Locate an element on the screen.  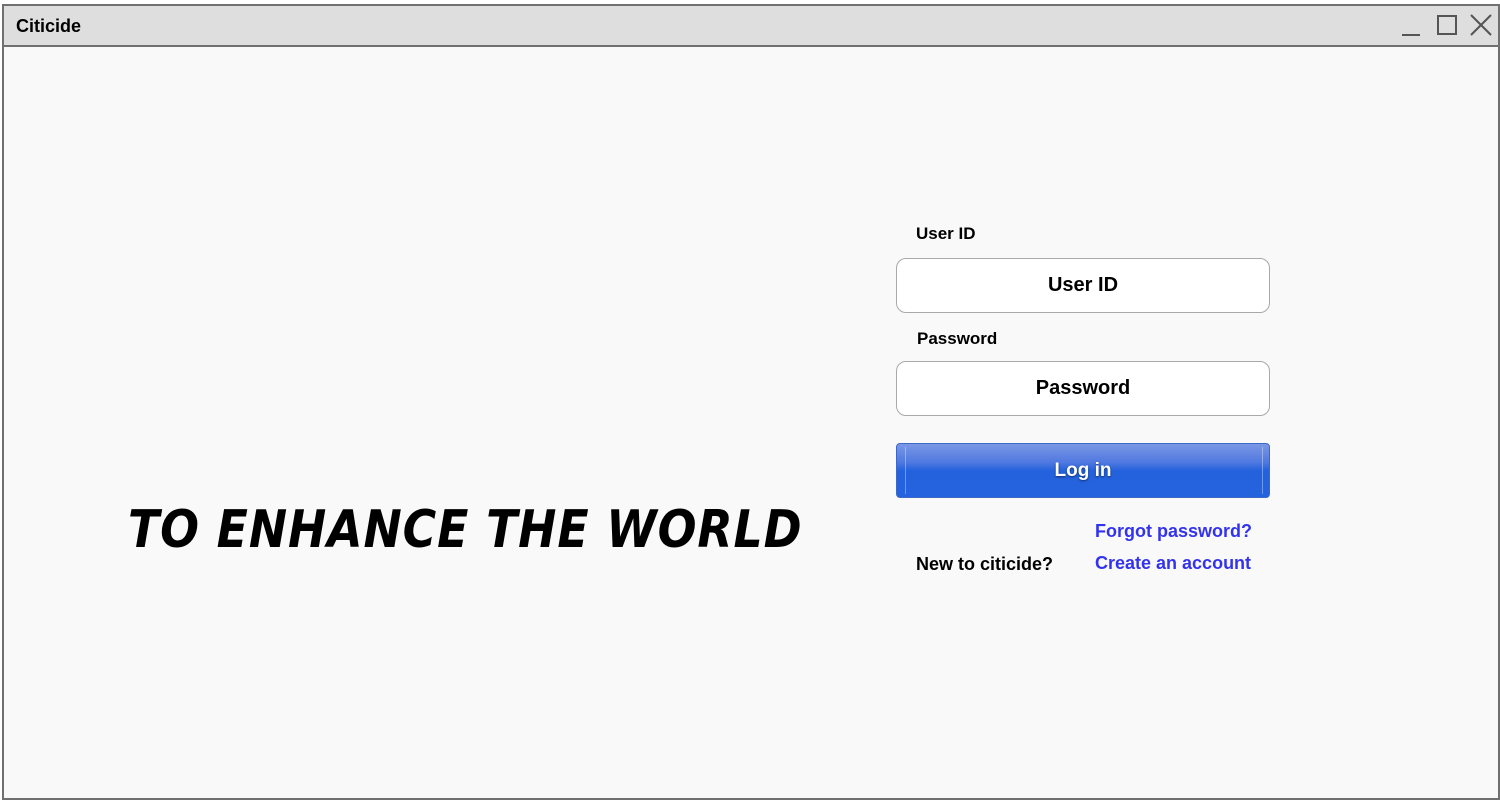
slogan-text: TO ENHANCE THE WORLD is located at coordinates (465, 530).